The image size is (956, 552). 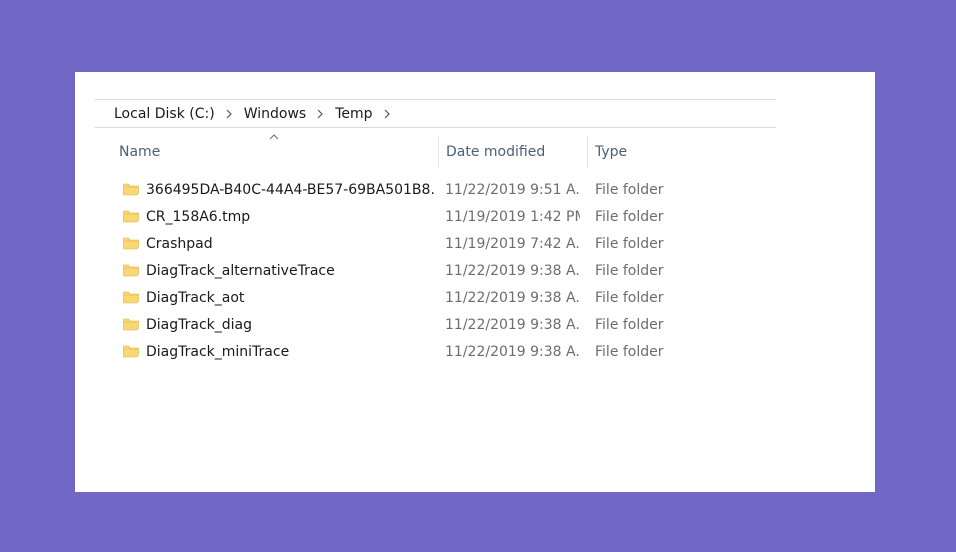 What do you see at coordinates (198, 217) in the screenshot?
I see `file-name: CR_158A6.tmp` at bounding box center [198, 217].